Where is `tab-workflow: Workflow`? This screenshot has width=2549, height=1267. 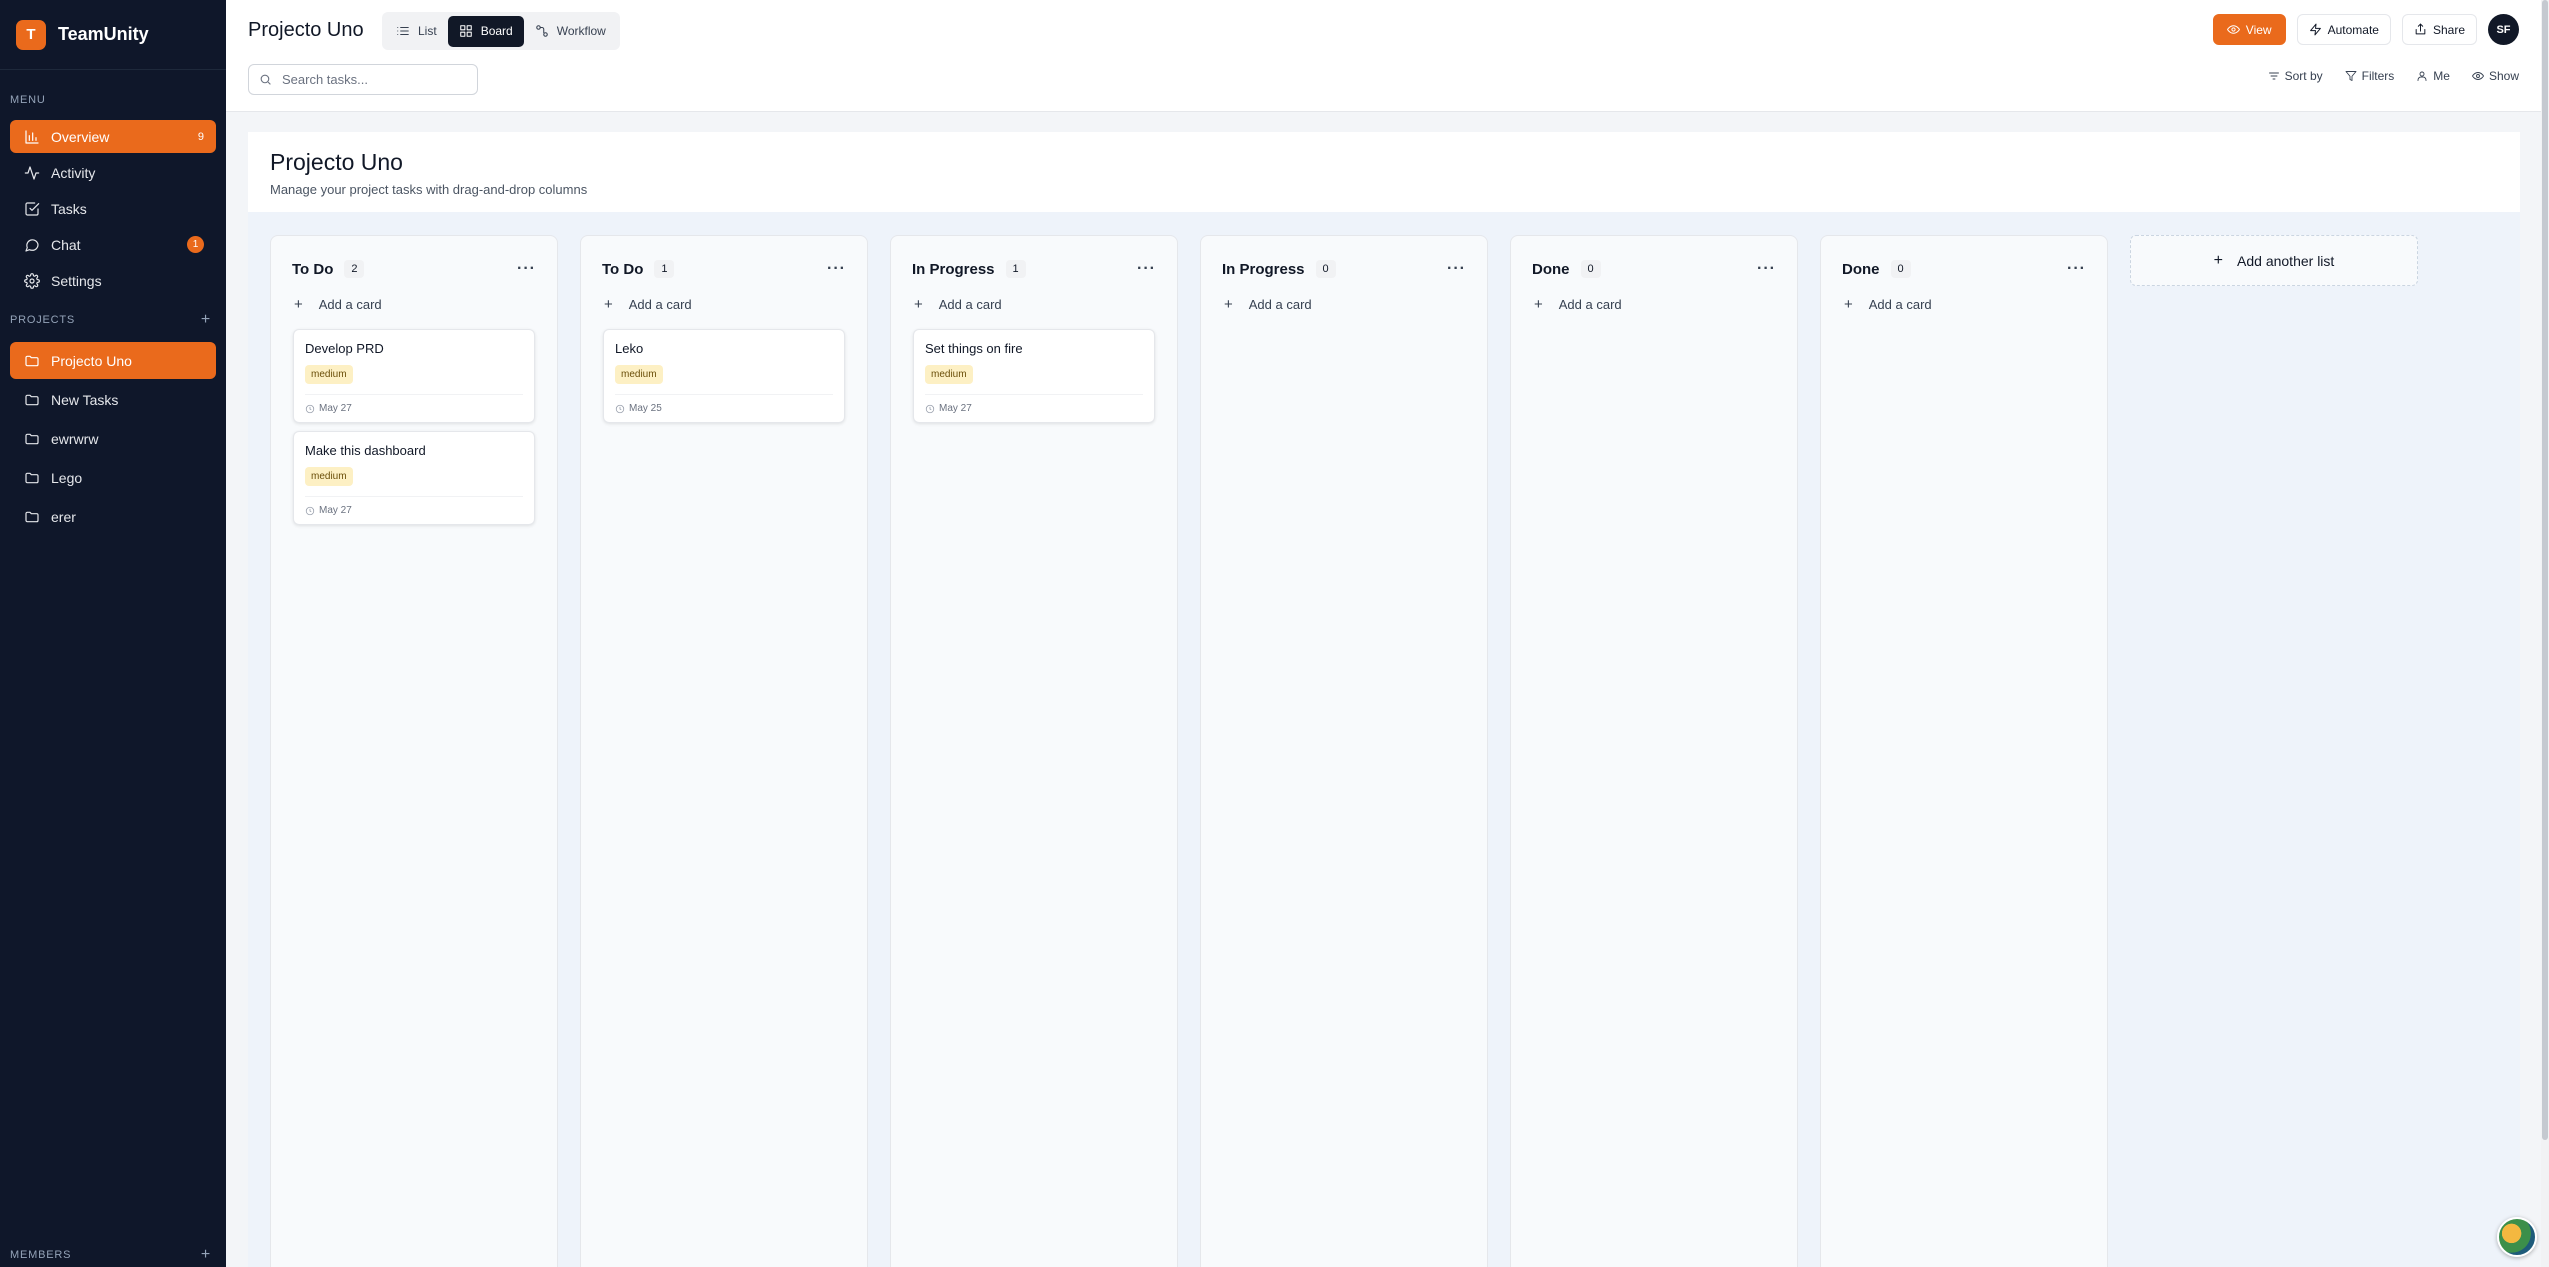 tab-workflow: Workflow is located at coordinates (570, 31).